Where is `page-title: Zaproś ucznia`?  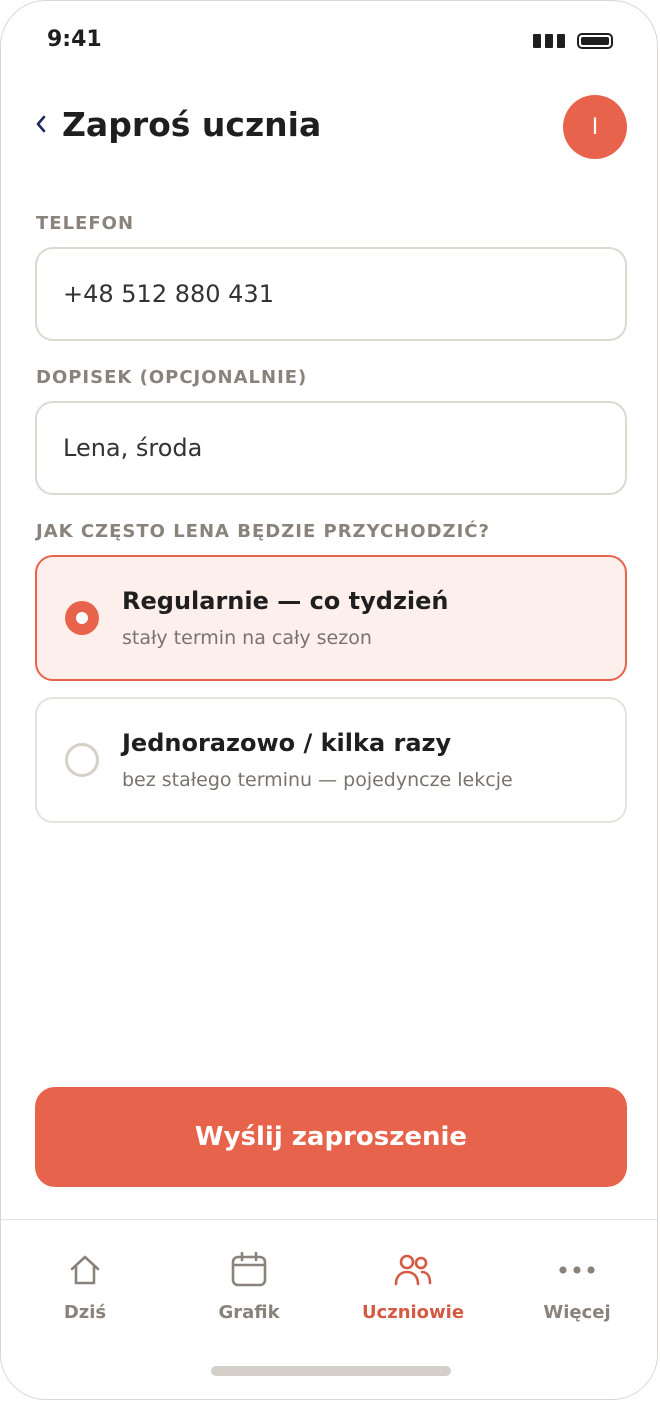 page-title: Zaproś ucznia is located at coordinates (192, 124).